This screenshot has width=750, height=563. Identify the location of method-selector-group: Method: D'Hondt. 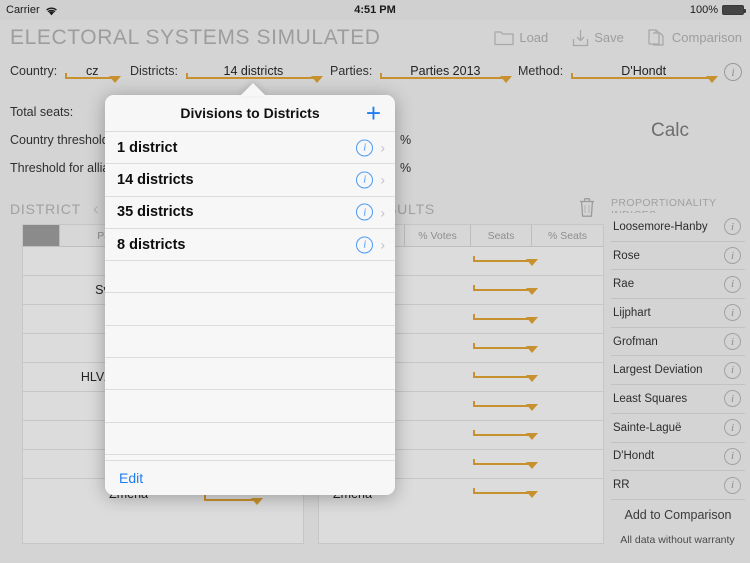
(618, 73).